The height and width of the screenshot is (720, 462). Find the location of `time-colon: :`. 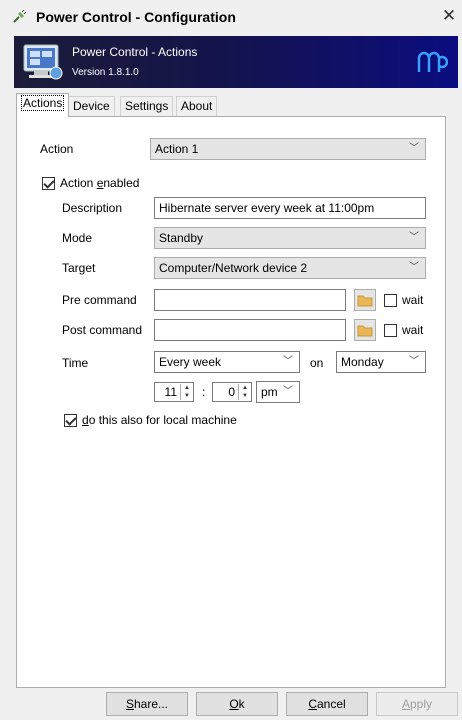

time-colon: : is located at coordinates (204, 392).